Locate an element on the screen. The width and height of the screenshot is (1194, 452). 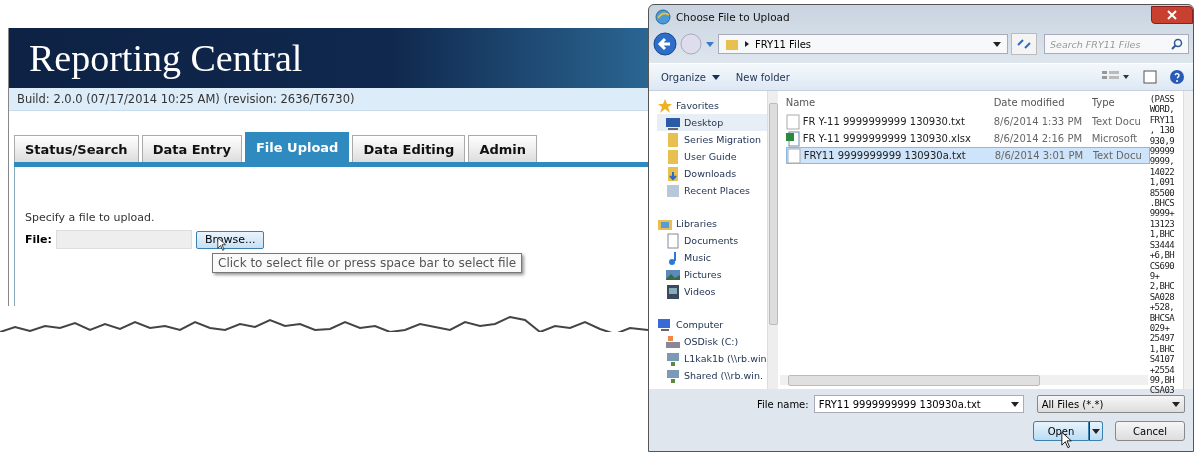
file-date: 8/6/2014 3:01 PM is located at coordinates (1039, 155).